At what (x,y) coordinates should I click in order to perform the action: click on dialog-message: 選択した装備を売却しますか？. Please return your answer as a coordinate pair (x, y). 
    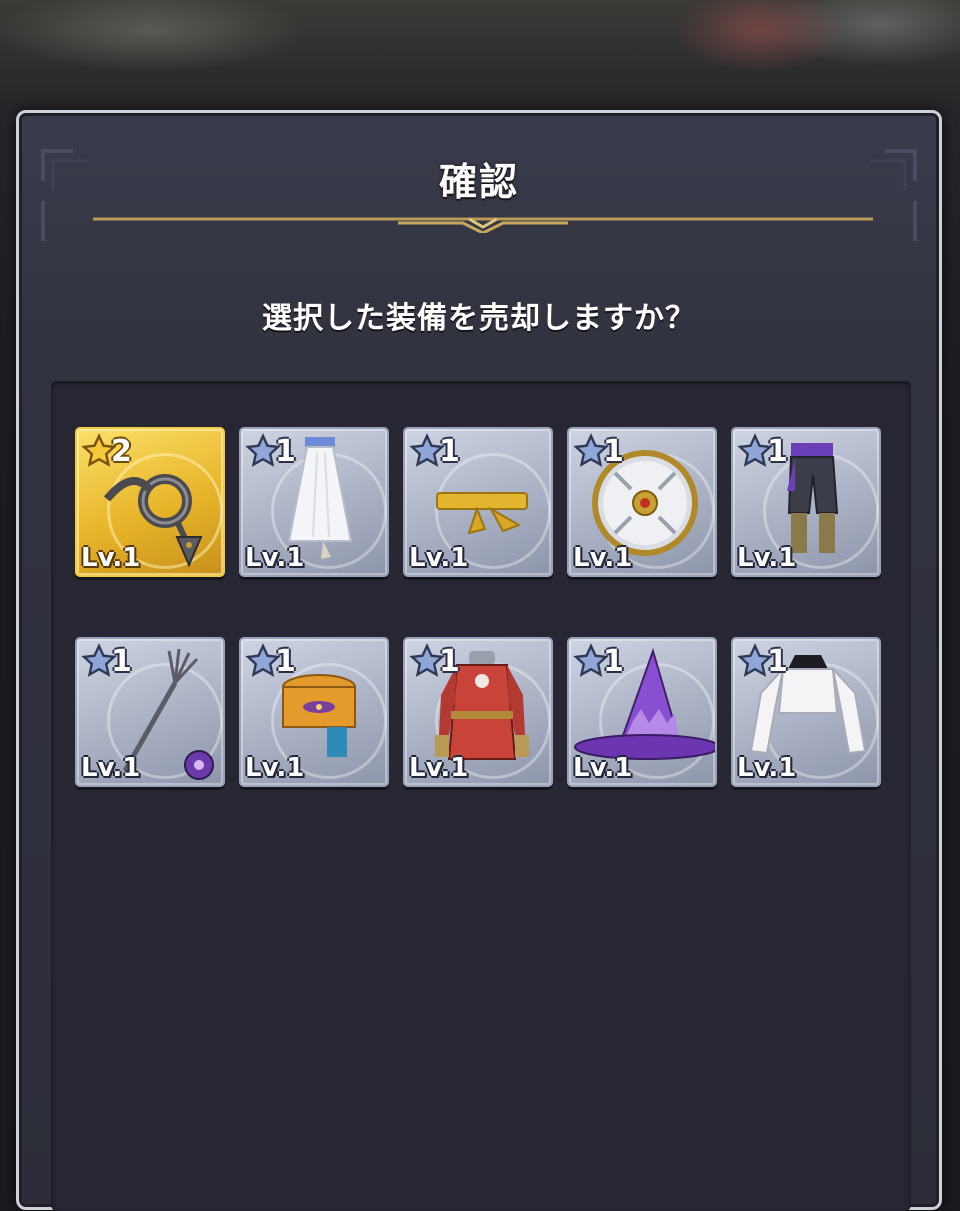
    Looking at the image, I should click on (479, 318).